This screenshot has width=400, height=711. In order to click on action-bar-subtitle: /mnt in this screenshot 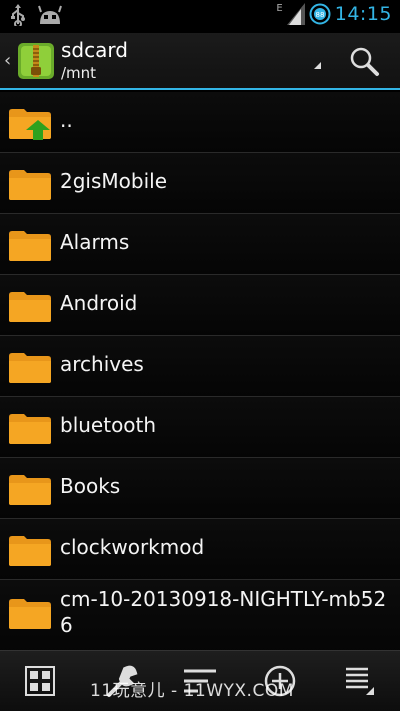, I will do `click(78, 73)`.